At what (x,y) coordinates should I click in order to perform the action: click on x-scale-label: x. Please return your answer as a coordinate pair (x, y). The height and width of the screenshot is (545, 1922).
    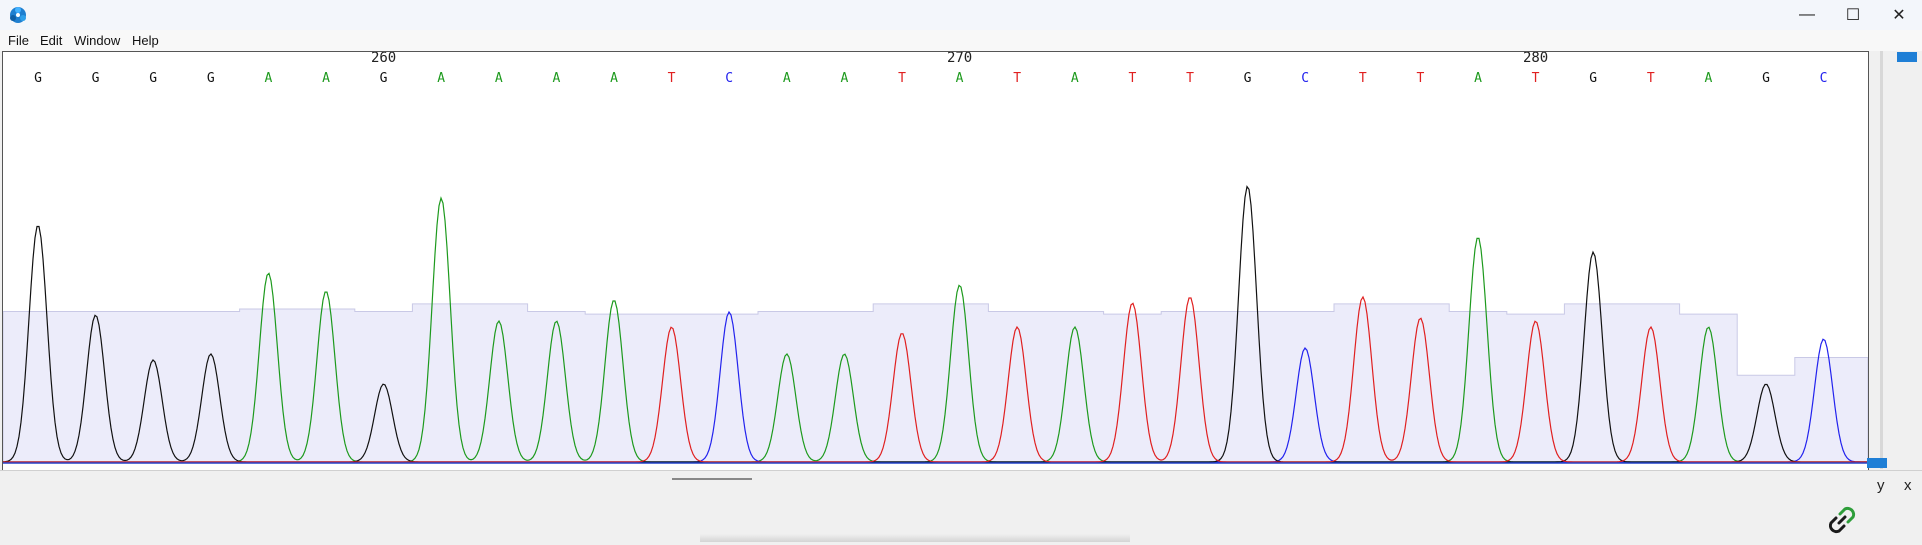
    Looking at the image, I should click on (1908, 485).